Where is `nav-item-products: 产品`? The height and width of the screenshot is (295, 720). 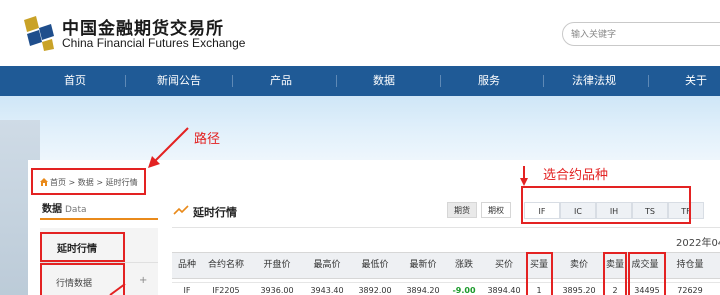 nav-item-products: 产品 is located at coordinates (281, 81).